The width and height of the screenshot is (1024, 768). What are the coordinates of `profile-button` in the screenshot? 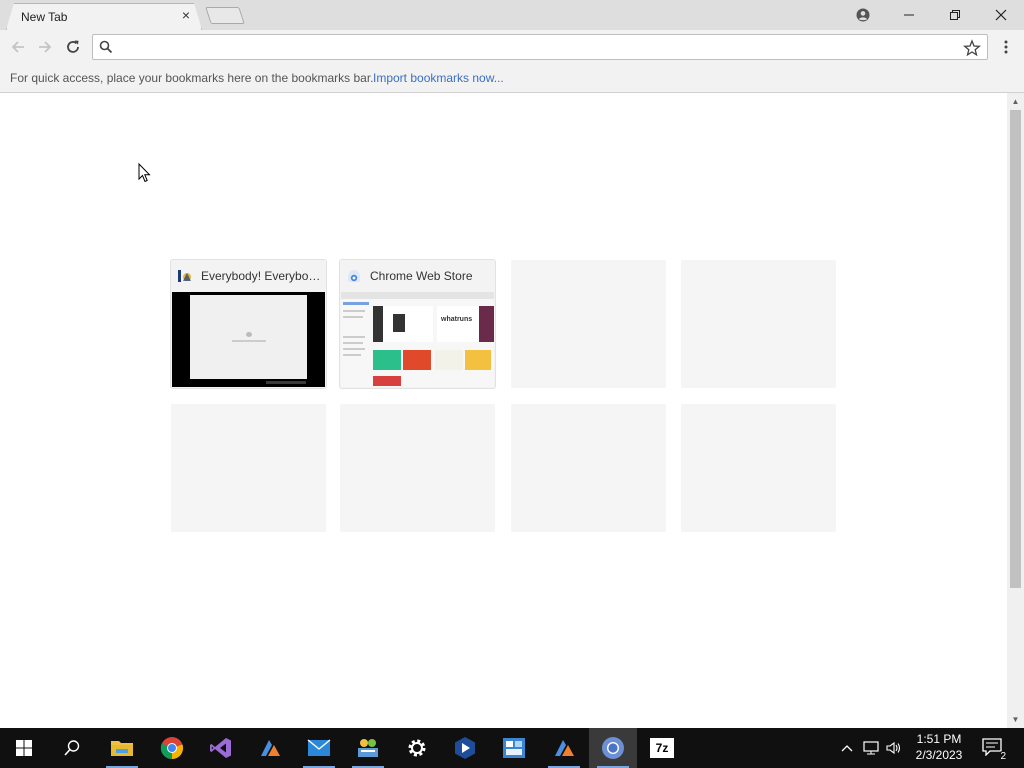 It's located at (863, 15).